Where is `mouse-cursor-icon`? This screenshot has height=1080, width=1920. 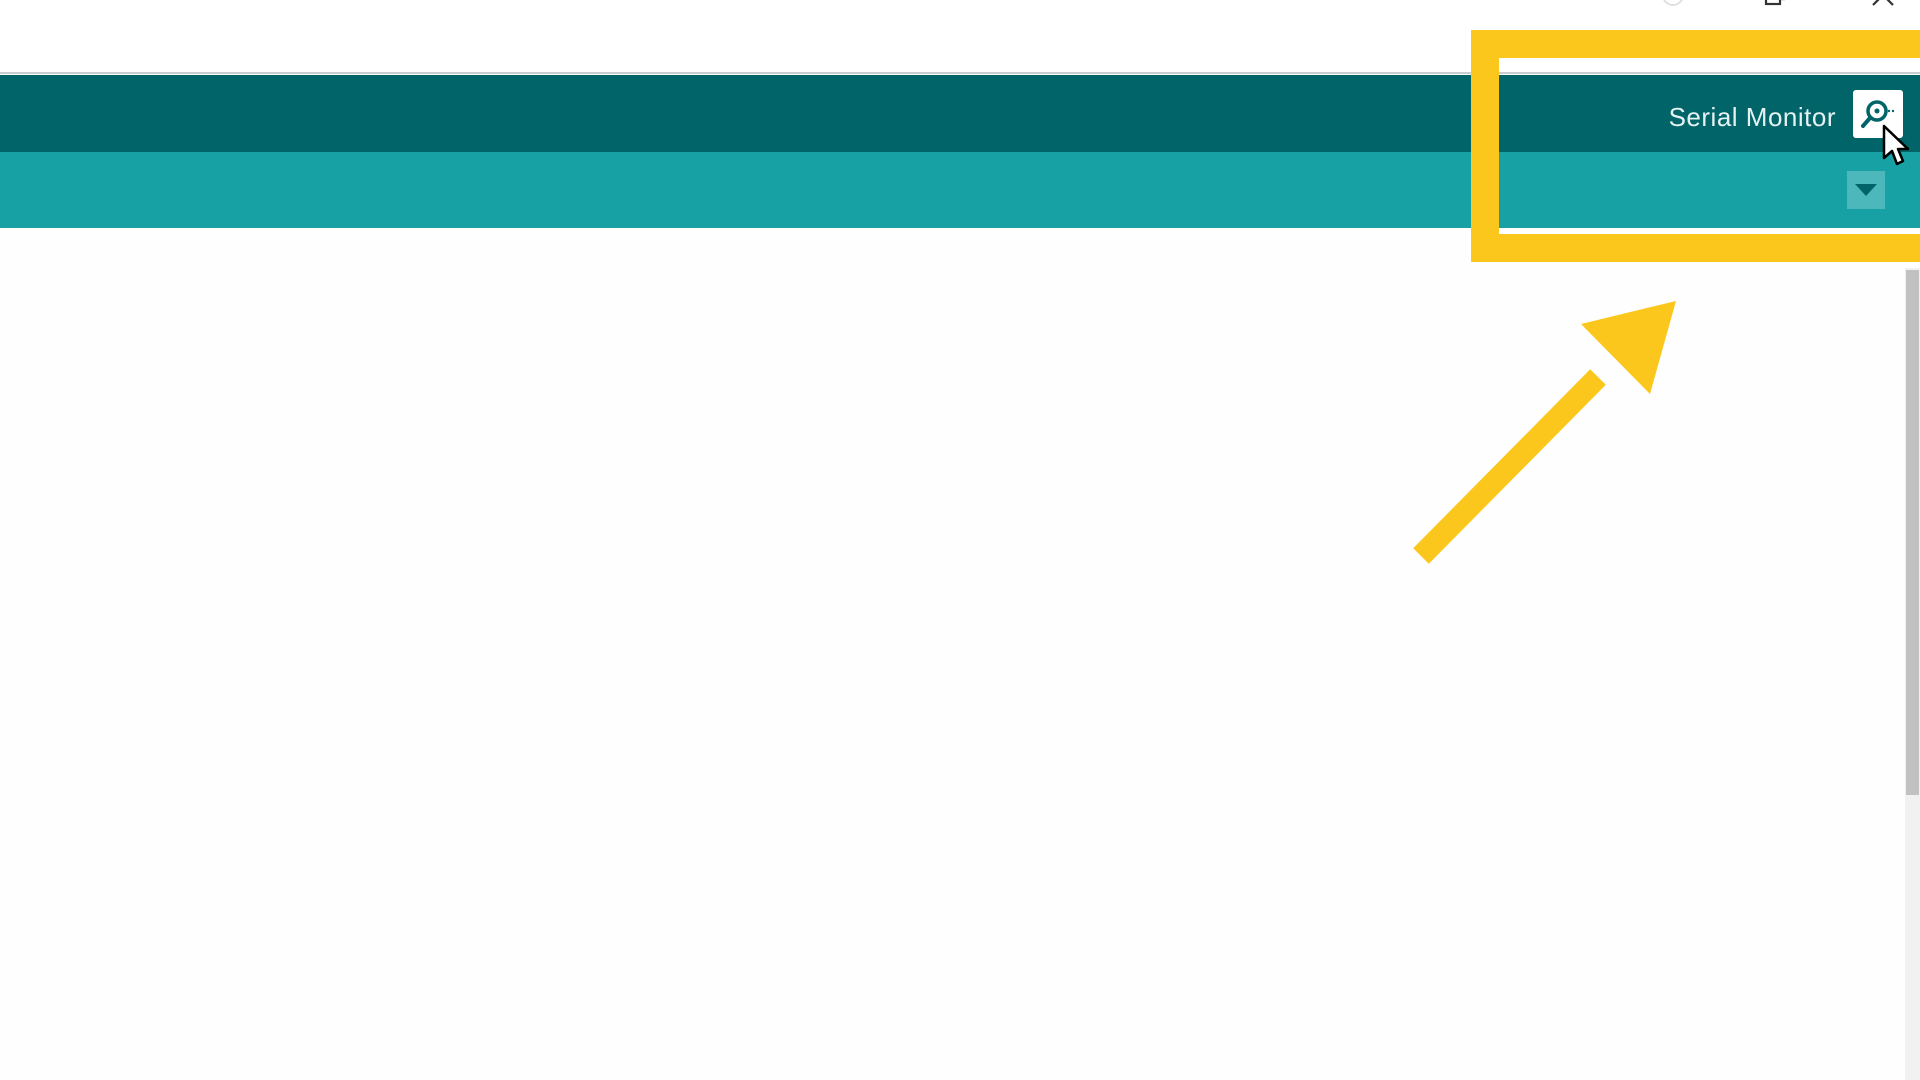 mouse-cursor-icon is located at coordinates (1896, 145).